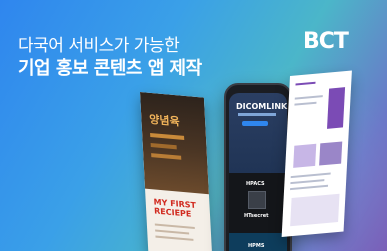 The image size is (387, 251). What do you see at coordinates (305, 83) in the screenshot?
I see `right-page-logo` at bounding box center [305, 83].